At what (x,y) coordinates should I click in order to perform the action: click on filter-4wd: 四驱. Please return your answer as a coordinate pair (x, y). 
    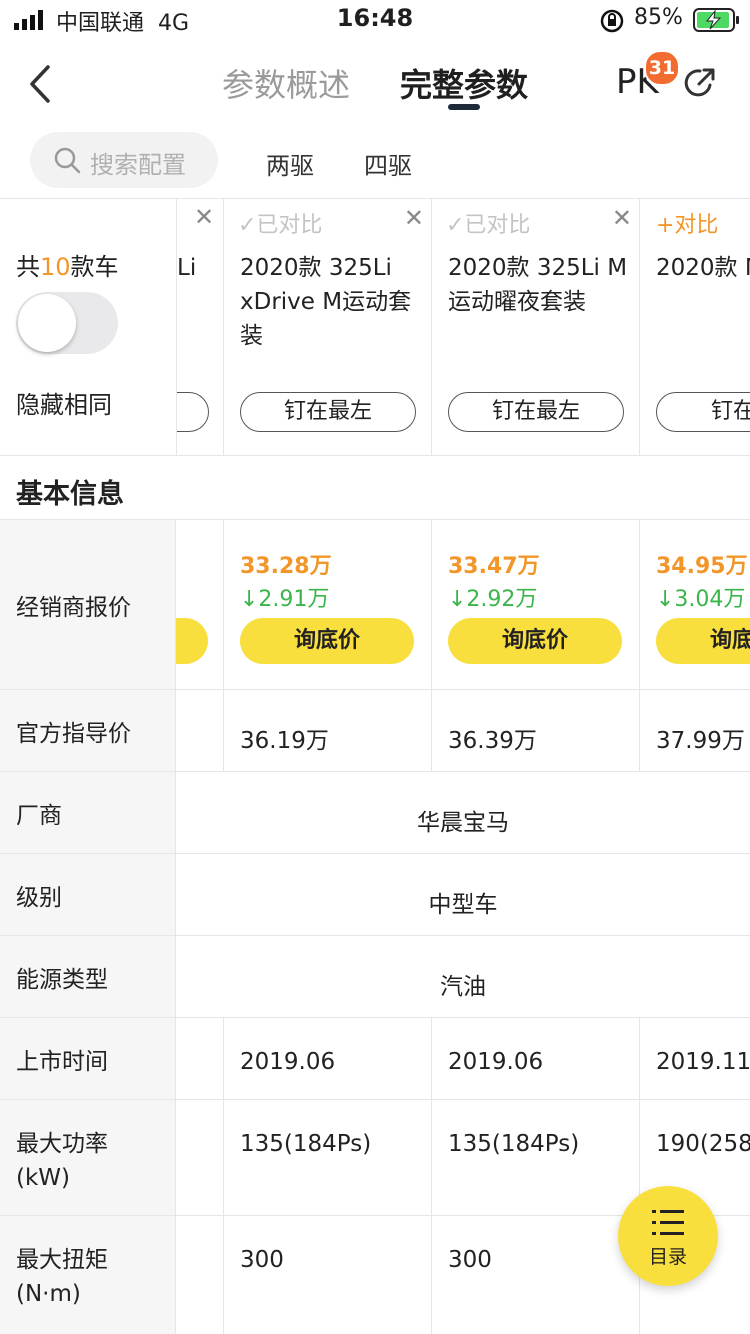
    Looking at the image, I should click on (388, 163).